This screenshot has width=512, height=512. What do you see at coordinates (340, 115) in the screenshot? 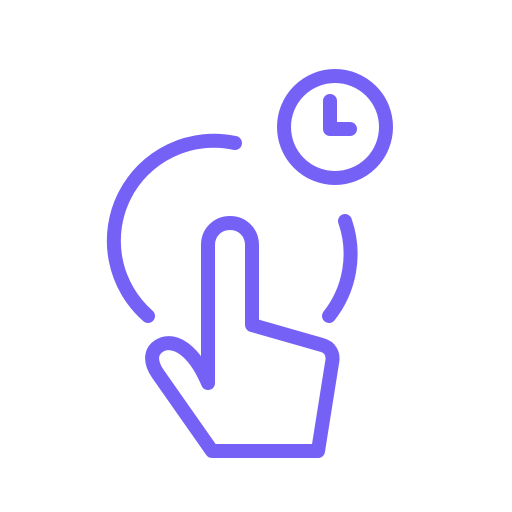
I see `clock-hands-icon` at bounding box center [340, 115].